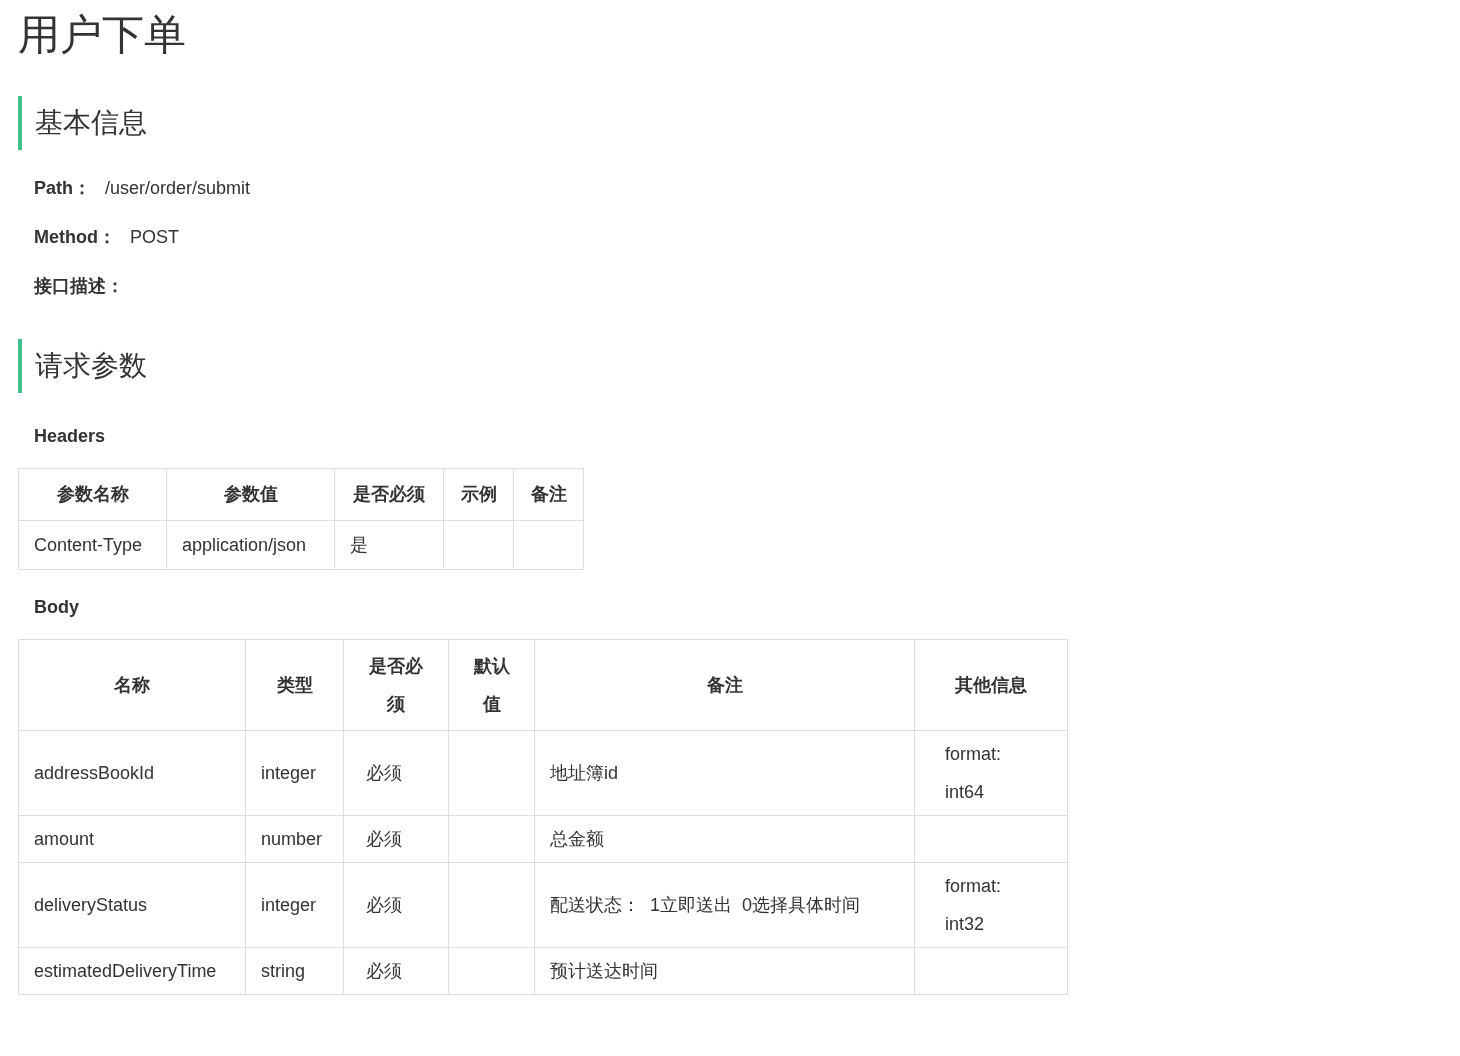  Describe the element at coordinates (991, 685) in the screenshot. I see `column-header: 其他信息` at that location.